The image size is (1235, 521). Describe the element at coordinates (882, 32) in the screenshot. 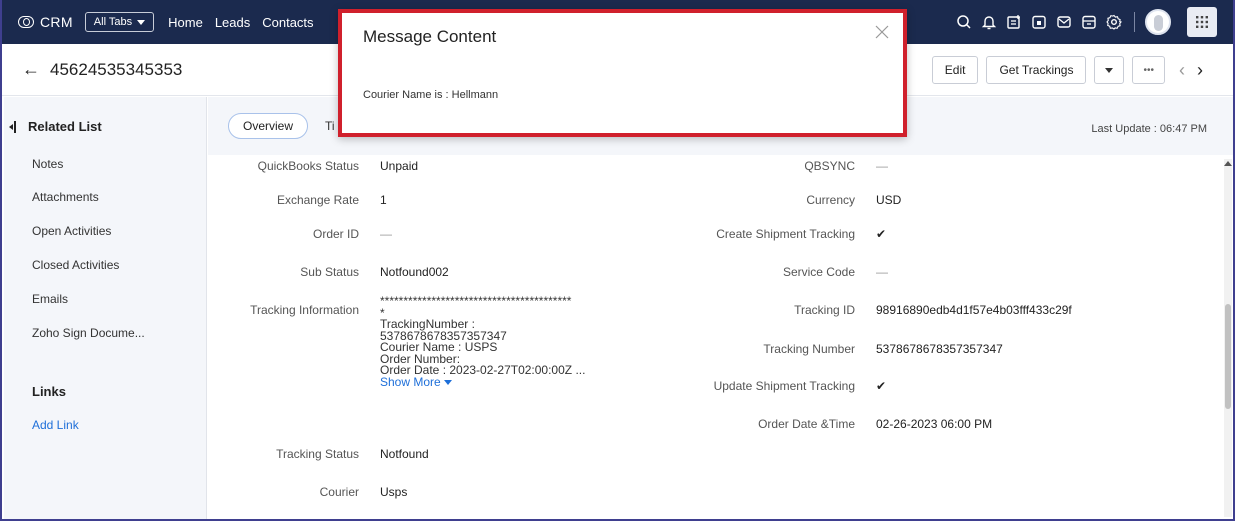

I see `close-icon` at that location.